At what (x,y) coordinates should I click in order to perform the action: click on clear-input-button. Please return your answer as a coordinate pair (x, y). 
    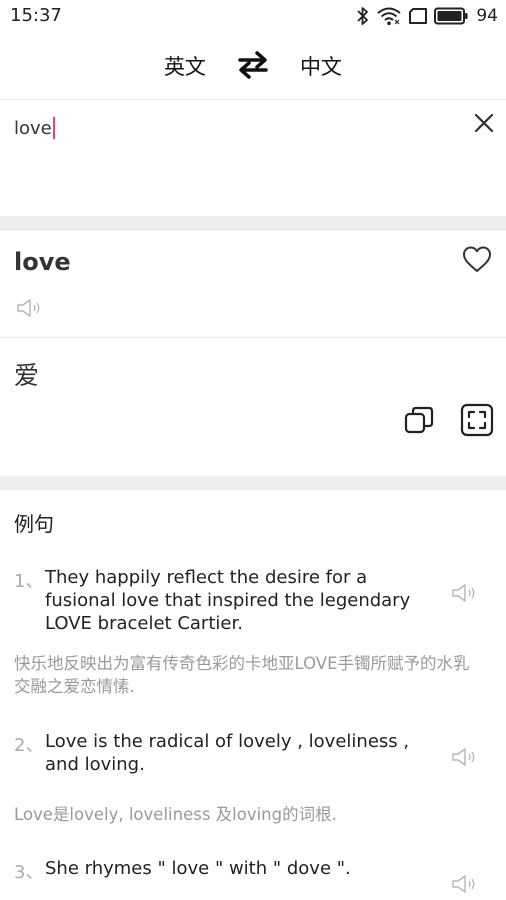
    Looking at the image, I should click on (484, 123).